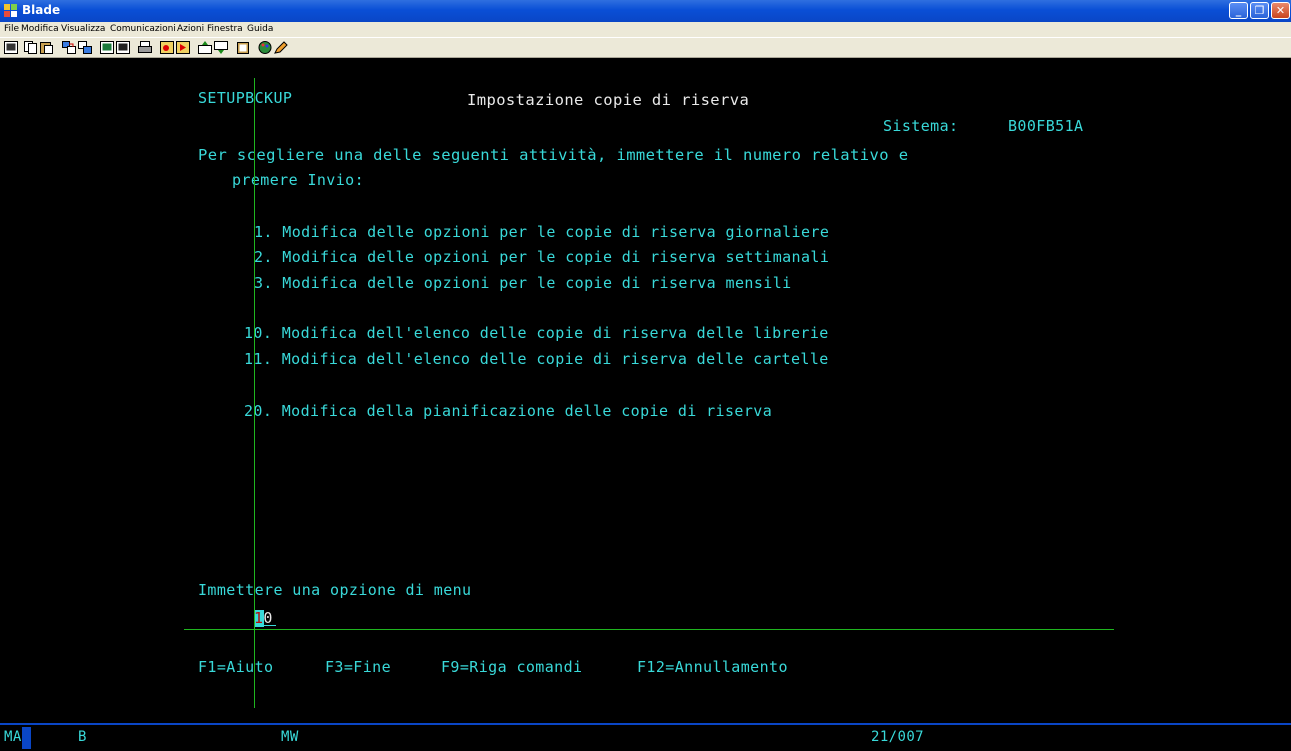  Describe the element at coordinates (143, 29) in the screenshot. I see `menu-comunicazioni: Comunicazioni` at that location.